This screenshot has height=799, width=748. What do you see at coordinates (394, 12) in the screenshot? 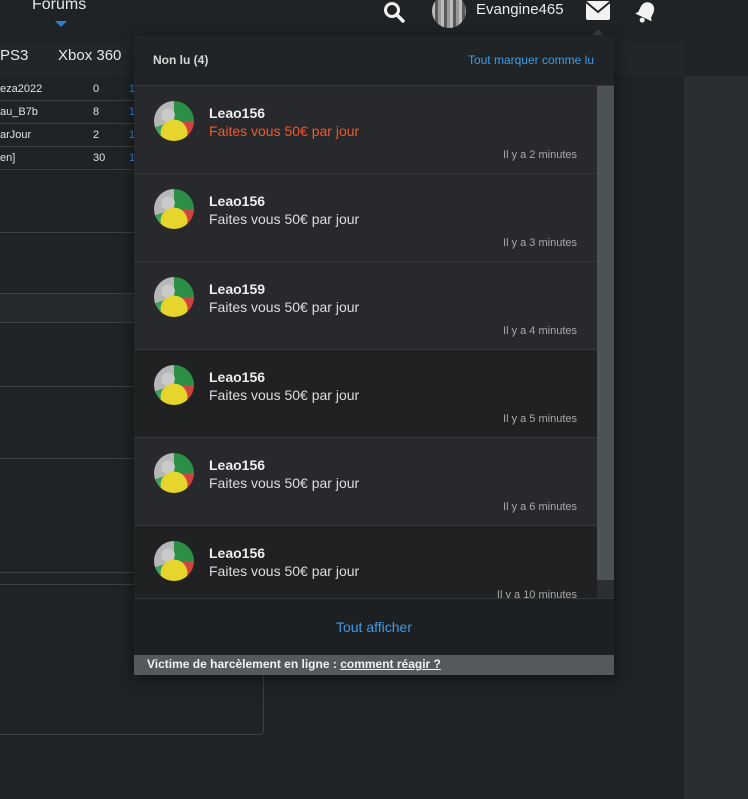
I see `search-icon` at bounding box center [394, 12].